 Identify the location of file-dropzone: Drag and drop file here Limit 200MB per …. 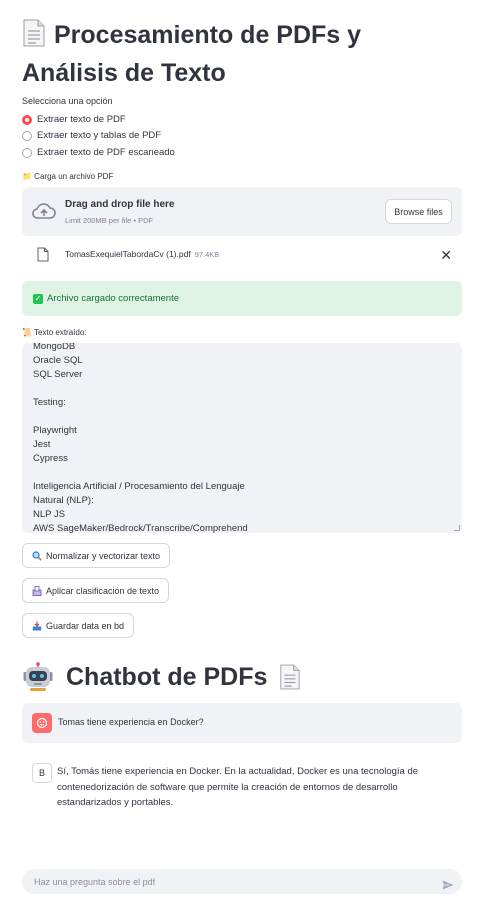
(242, 211).